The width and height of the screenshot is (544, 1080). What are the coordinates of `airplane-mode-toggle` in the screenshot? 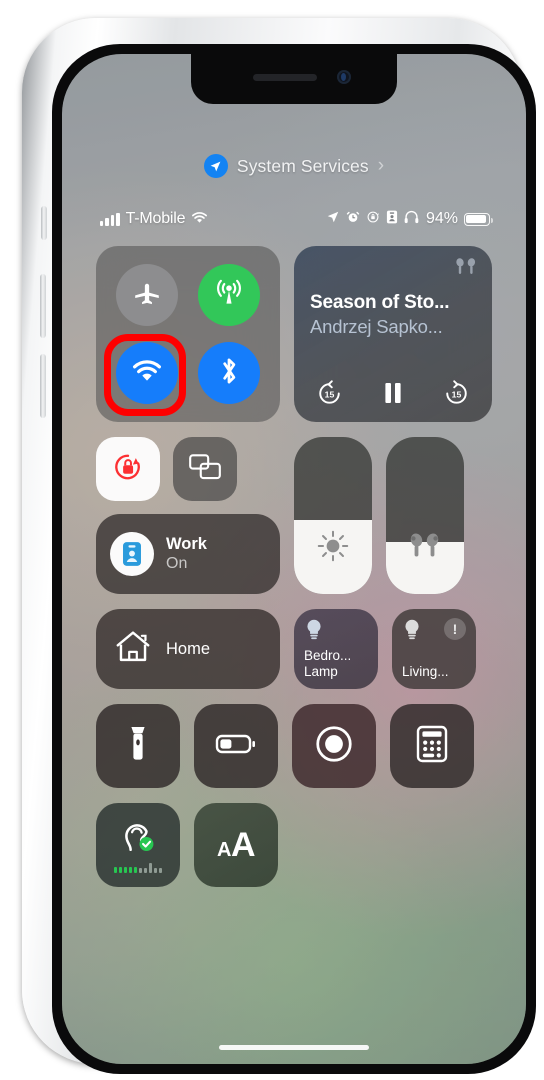 It's located at (147, 295).